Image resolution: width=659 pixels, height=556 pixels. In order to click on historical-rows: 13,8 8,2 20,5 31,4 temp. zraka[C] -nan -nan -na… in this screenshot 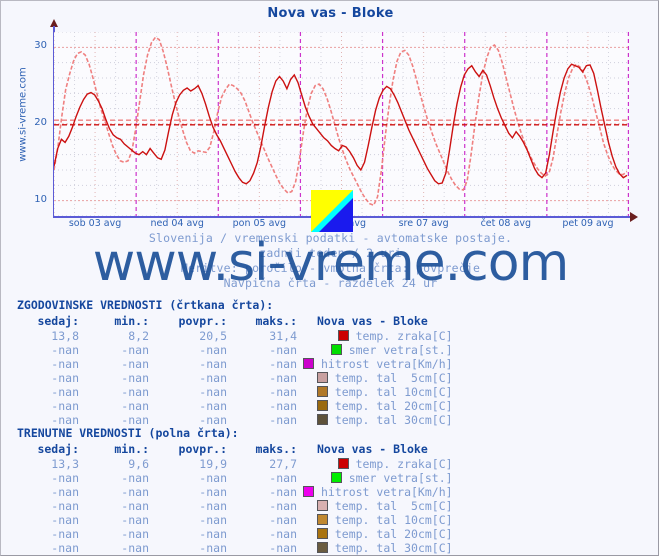, I will do `click(238, 378)`.